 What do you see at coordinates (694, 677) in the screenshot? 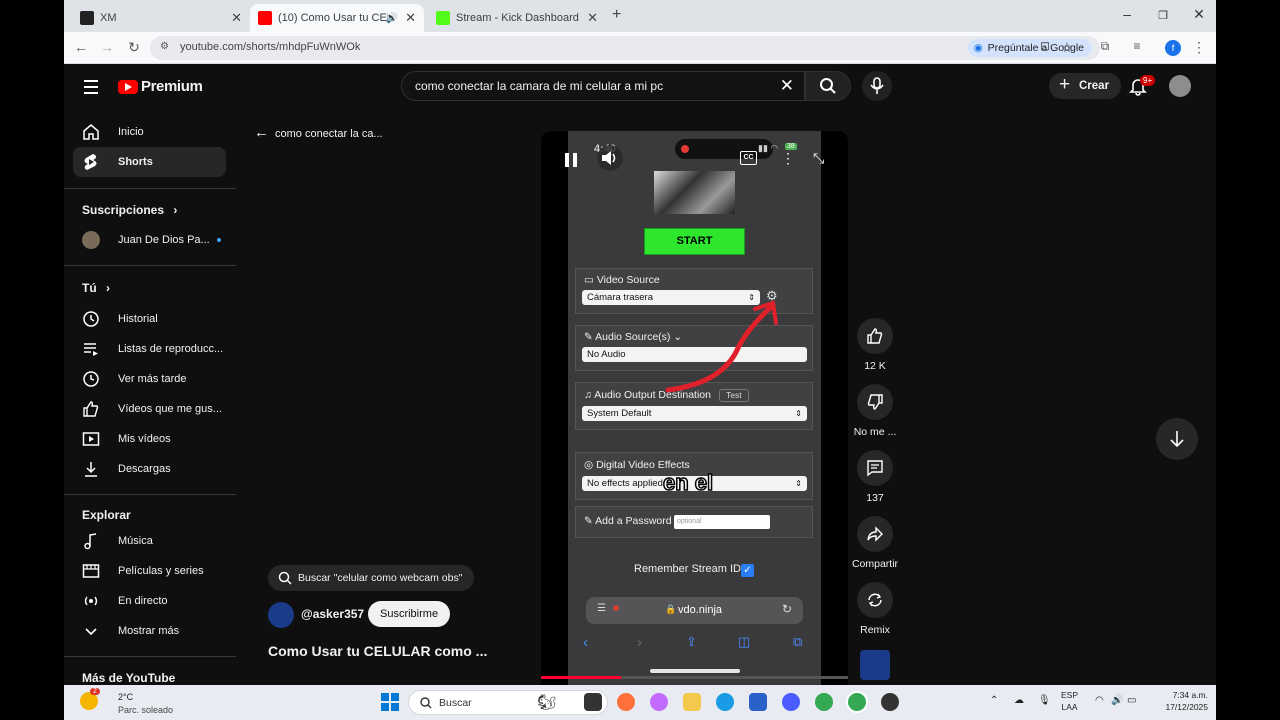
I see `video-progress-bar` at bounding box center [694, 677].